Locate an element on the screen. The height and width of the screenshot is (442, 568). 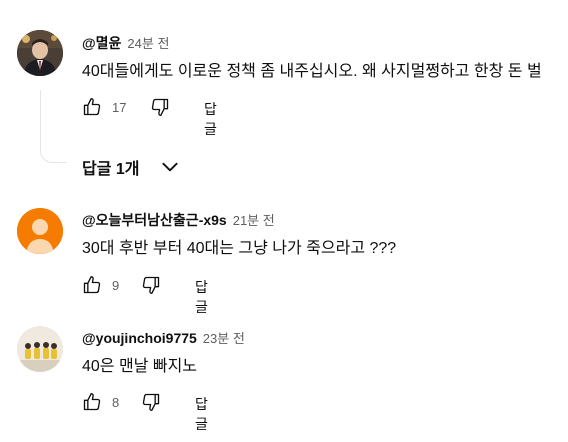
author-name: @youjinchoi9775 is located at coordinates (139, 338).